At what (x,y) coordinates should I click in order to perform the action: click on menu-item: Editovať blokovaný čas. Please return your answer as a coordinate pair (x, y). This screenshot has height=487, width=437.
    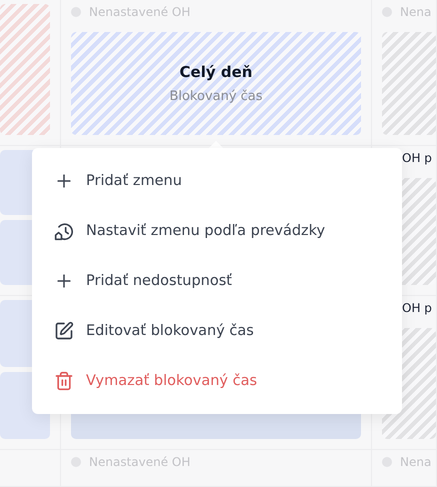
    Looking at the image, I should click on (217, 331).